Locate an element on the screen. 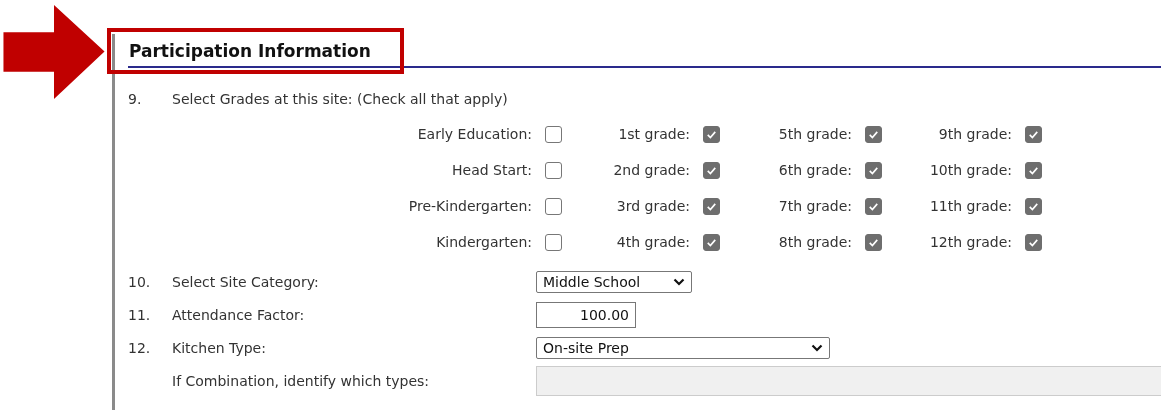 Image resolution: width=1161 pixels, height=410 pixels. checkbox-label: 12th grade: is located at coordinates (970, 242).